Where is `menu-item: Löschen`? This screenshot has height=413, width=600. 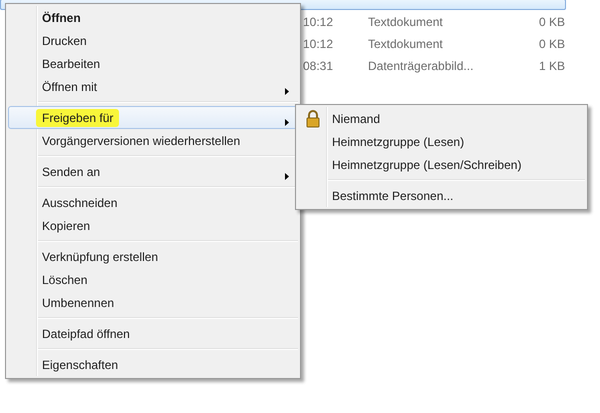
menu-item: Löschen is located at coordinates (153, 279).